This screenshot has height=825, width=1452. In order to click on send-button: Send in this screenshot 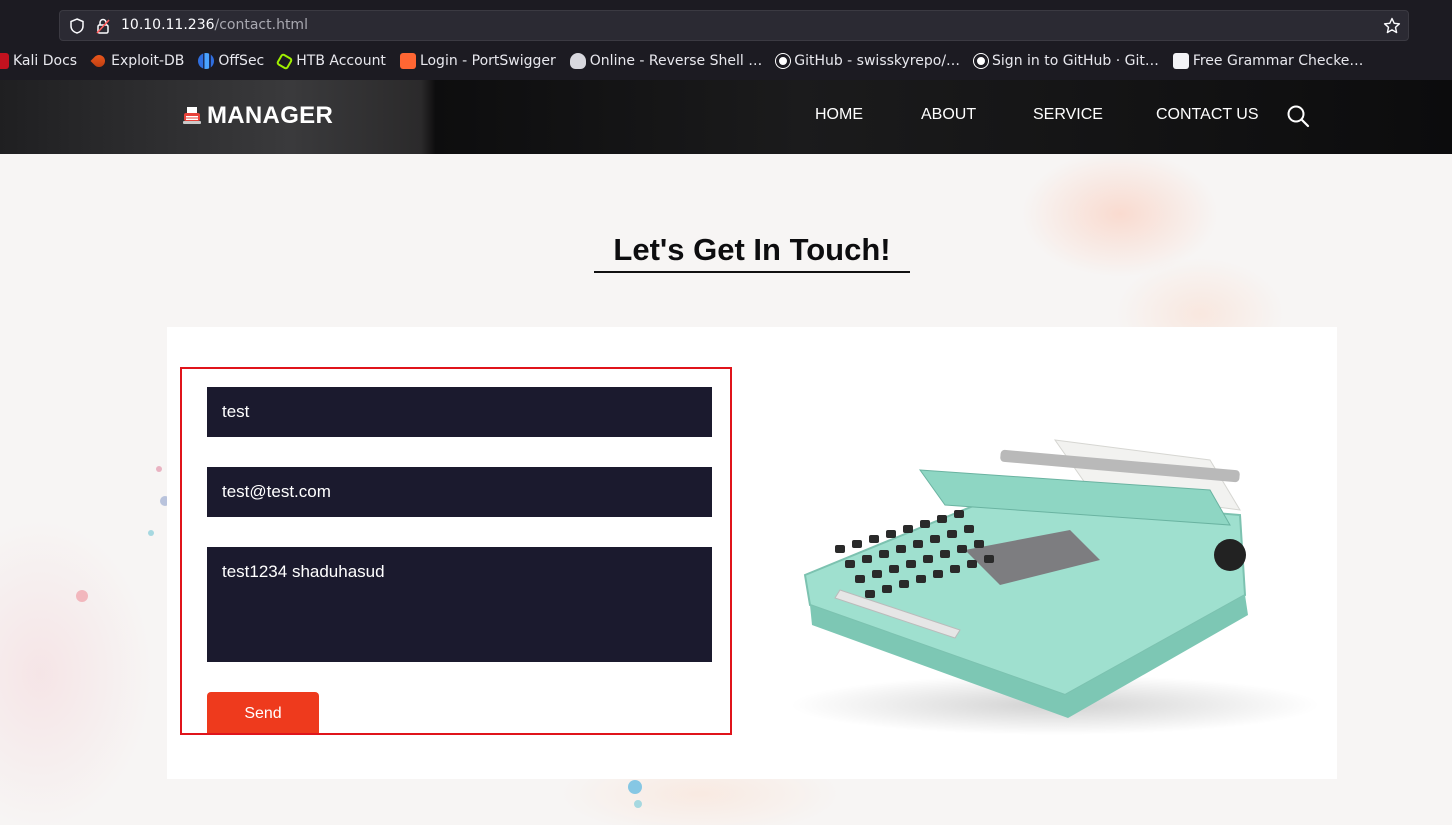, I will do `click(263, 712)`.